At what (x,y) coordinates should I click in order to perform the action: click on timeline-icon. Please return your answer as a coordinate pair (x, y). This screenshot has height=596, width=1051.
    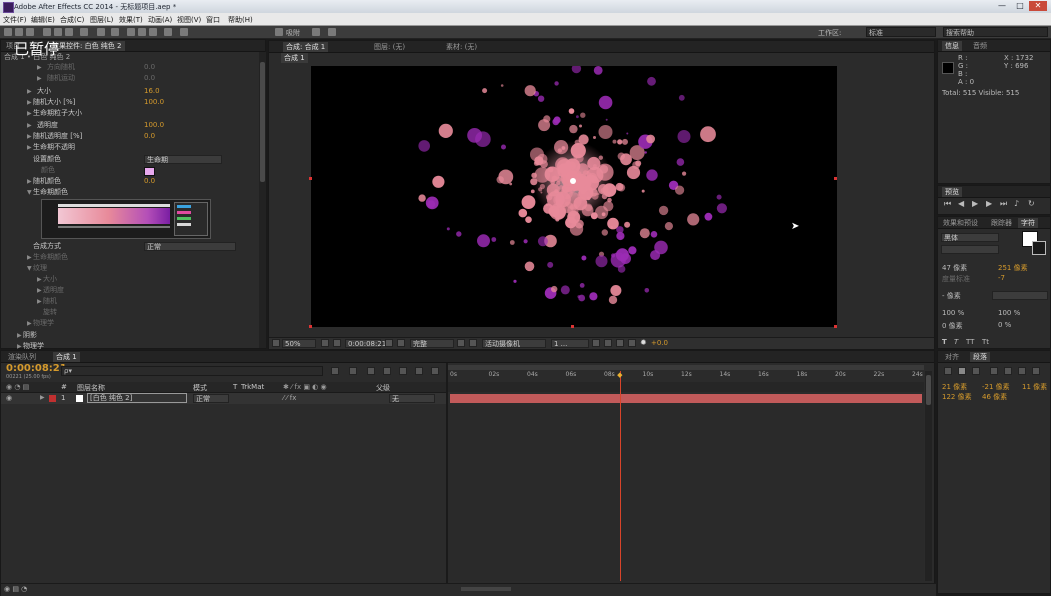
    Looking at the image, I should click on (620, 343).